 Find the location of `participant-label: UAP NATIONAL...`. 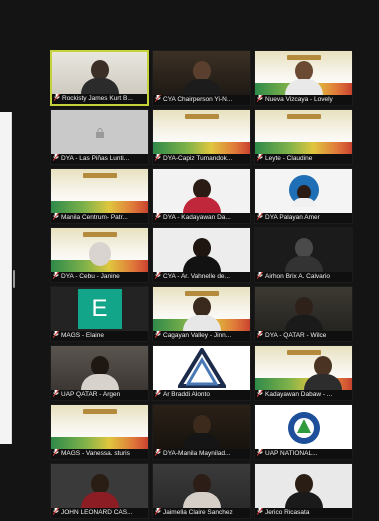

participant-label: UAP NATIONAL... is located at coordinates (291, 453).